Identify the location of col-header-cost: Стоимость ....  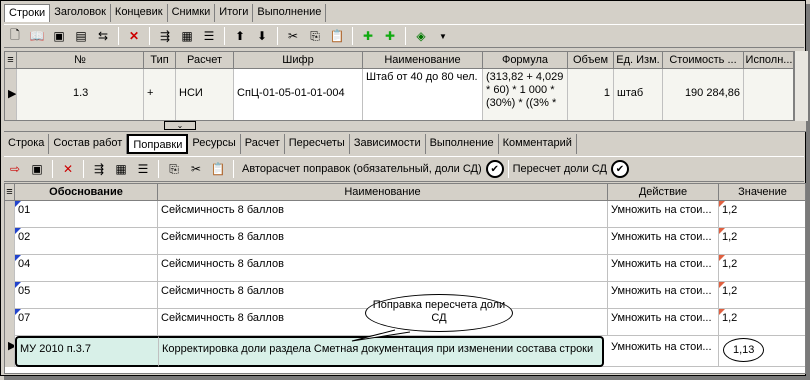
(703, 60).